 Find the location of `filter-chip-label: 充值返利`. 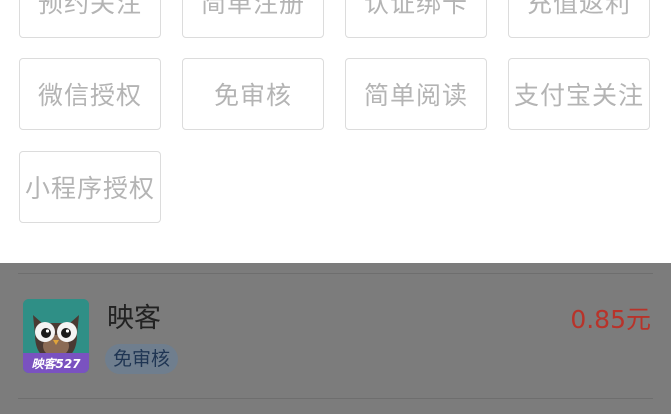

filter-chip-label: 充值返利 is located at coordinates (578, 9).